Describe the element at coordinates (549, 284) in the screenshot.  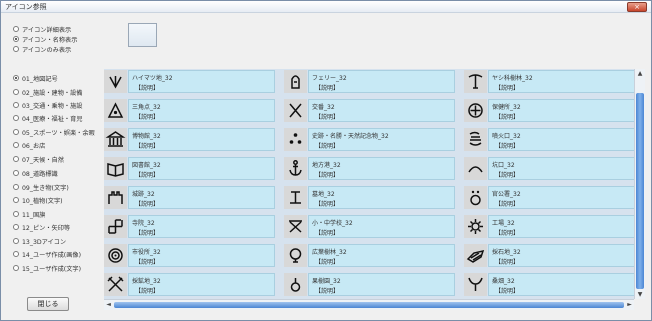
I see `icon-cell: 桑畑_32 【説明】` at that location.